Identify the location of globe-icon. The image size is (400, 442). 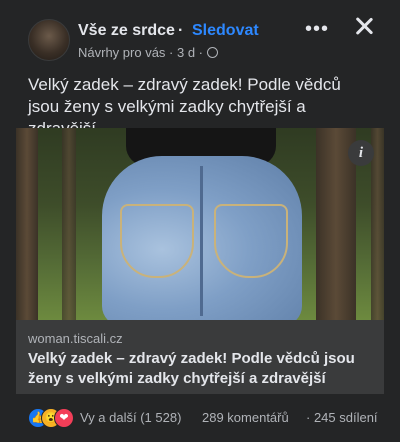
(212, 52).